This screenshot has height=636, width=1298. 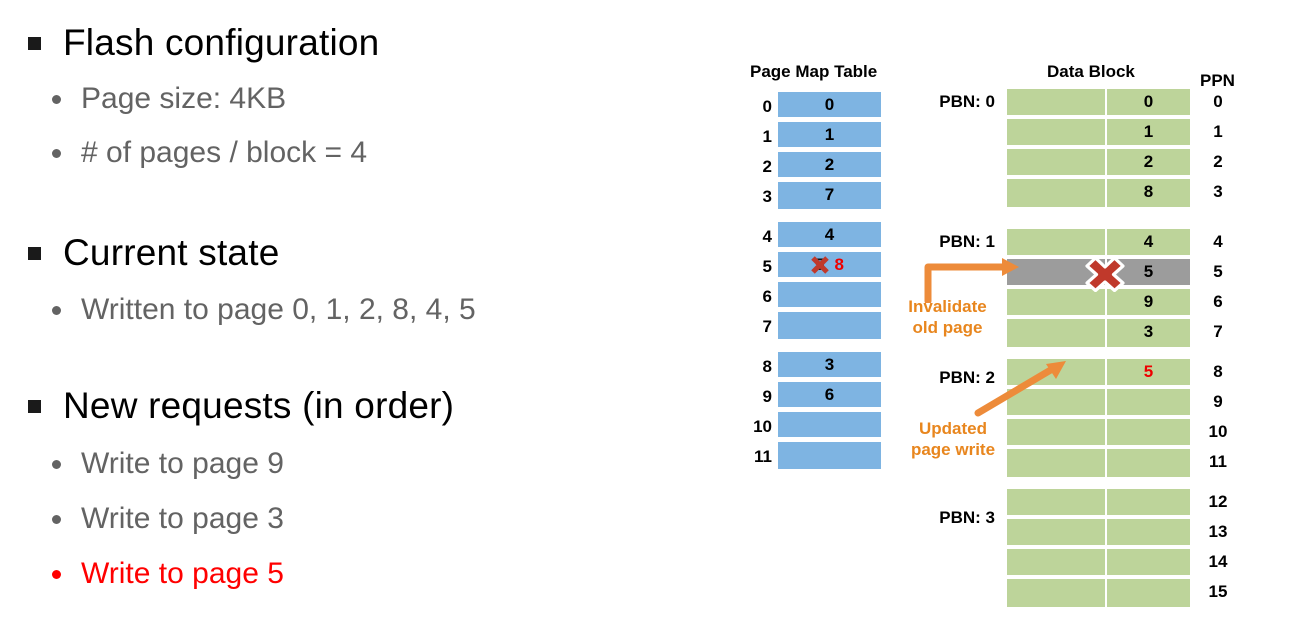 I want to click on data-block-row-7-left, so click(x=1057, y=333).